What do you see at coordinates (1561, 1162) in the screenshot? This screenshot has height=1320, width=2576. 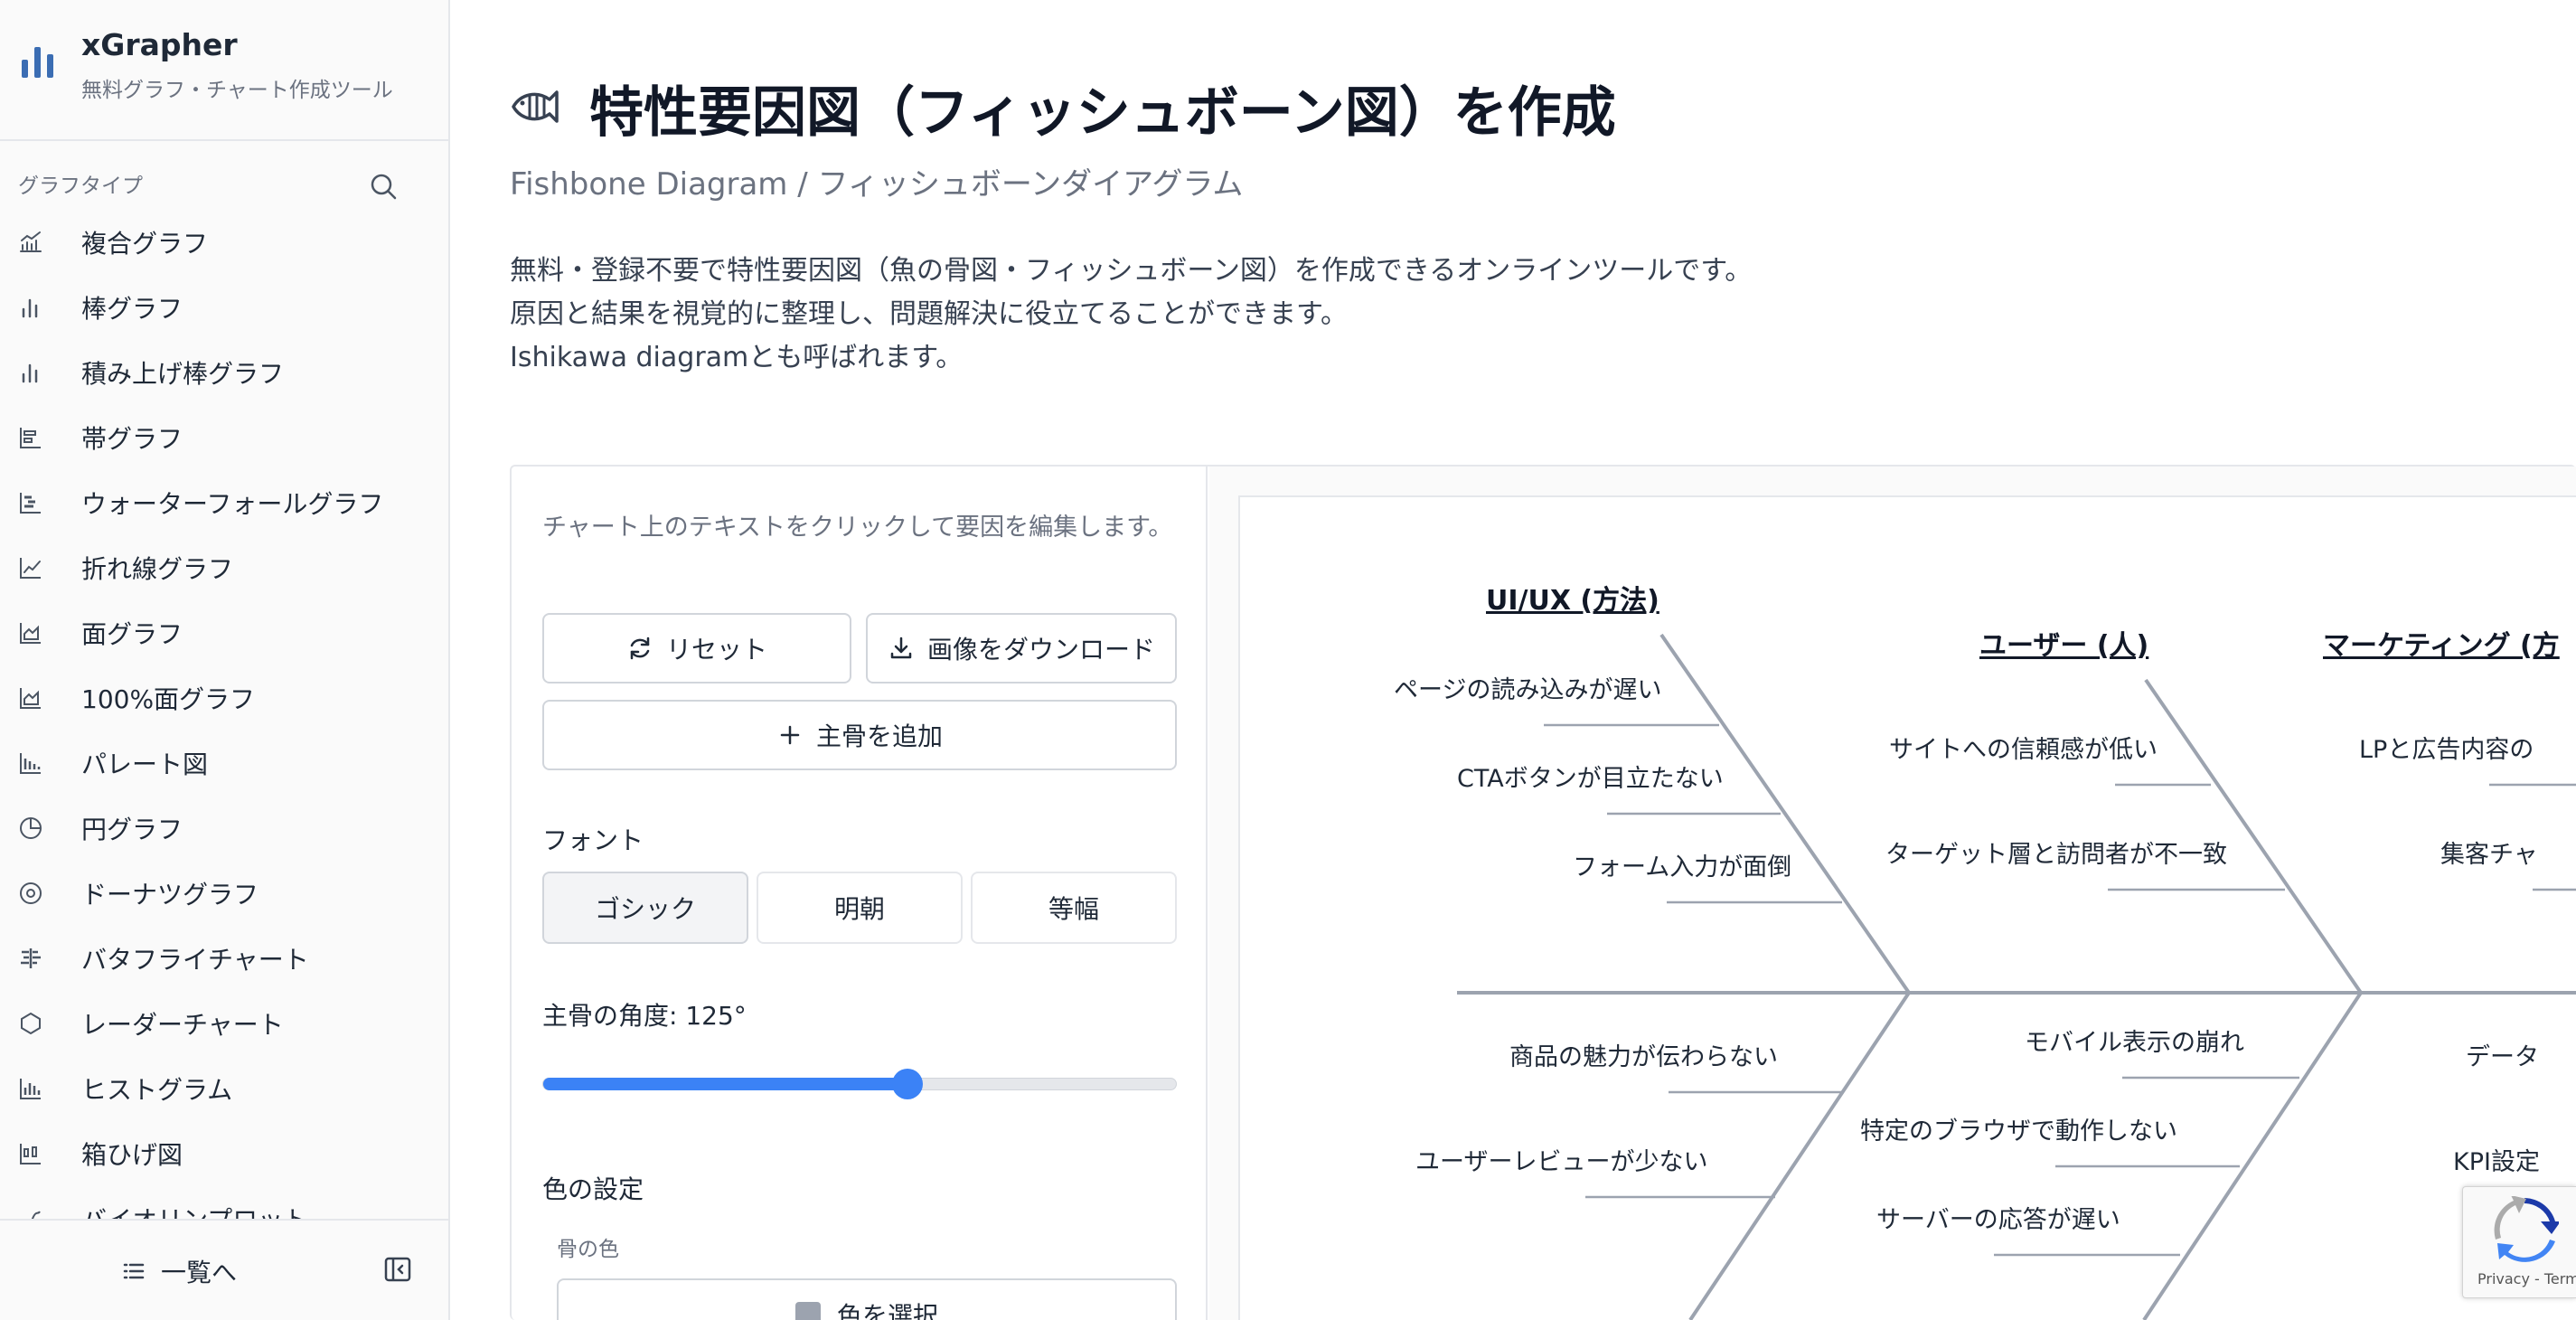 I see `cause-text: ユーザーレビューが少ない` at bounding box center [1561, 1162].